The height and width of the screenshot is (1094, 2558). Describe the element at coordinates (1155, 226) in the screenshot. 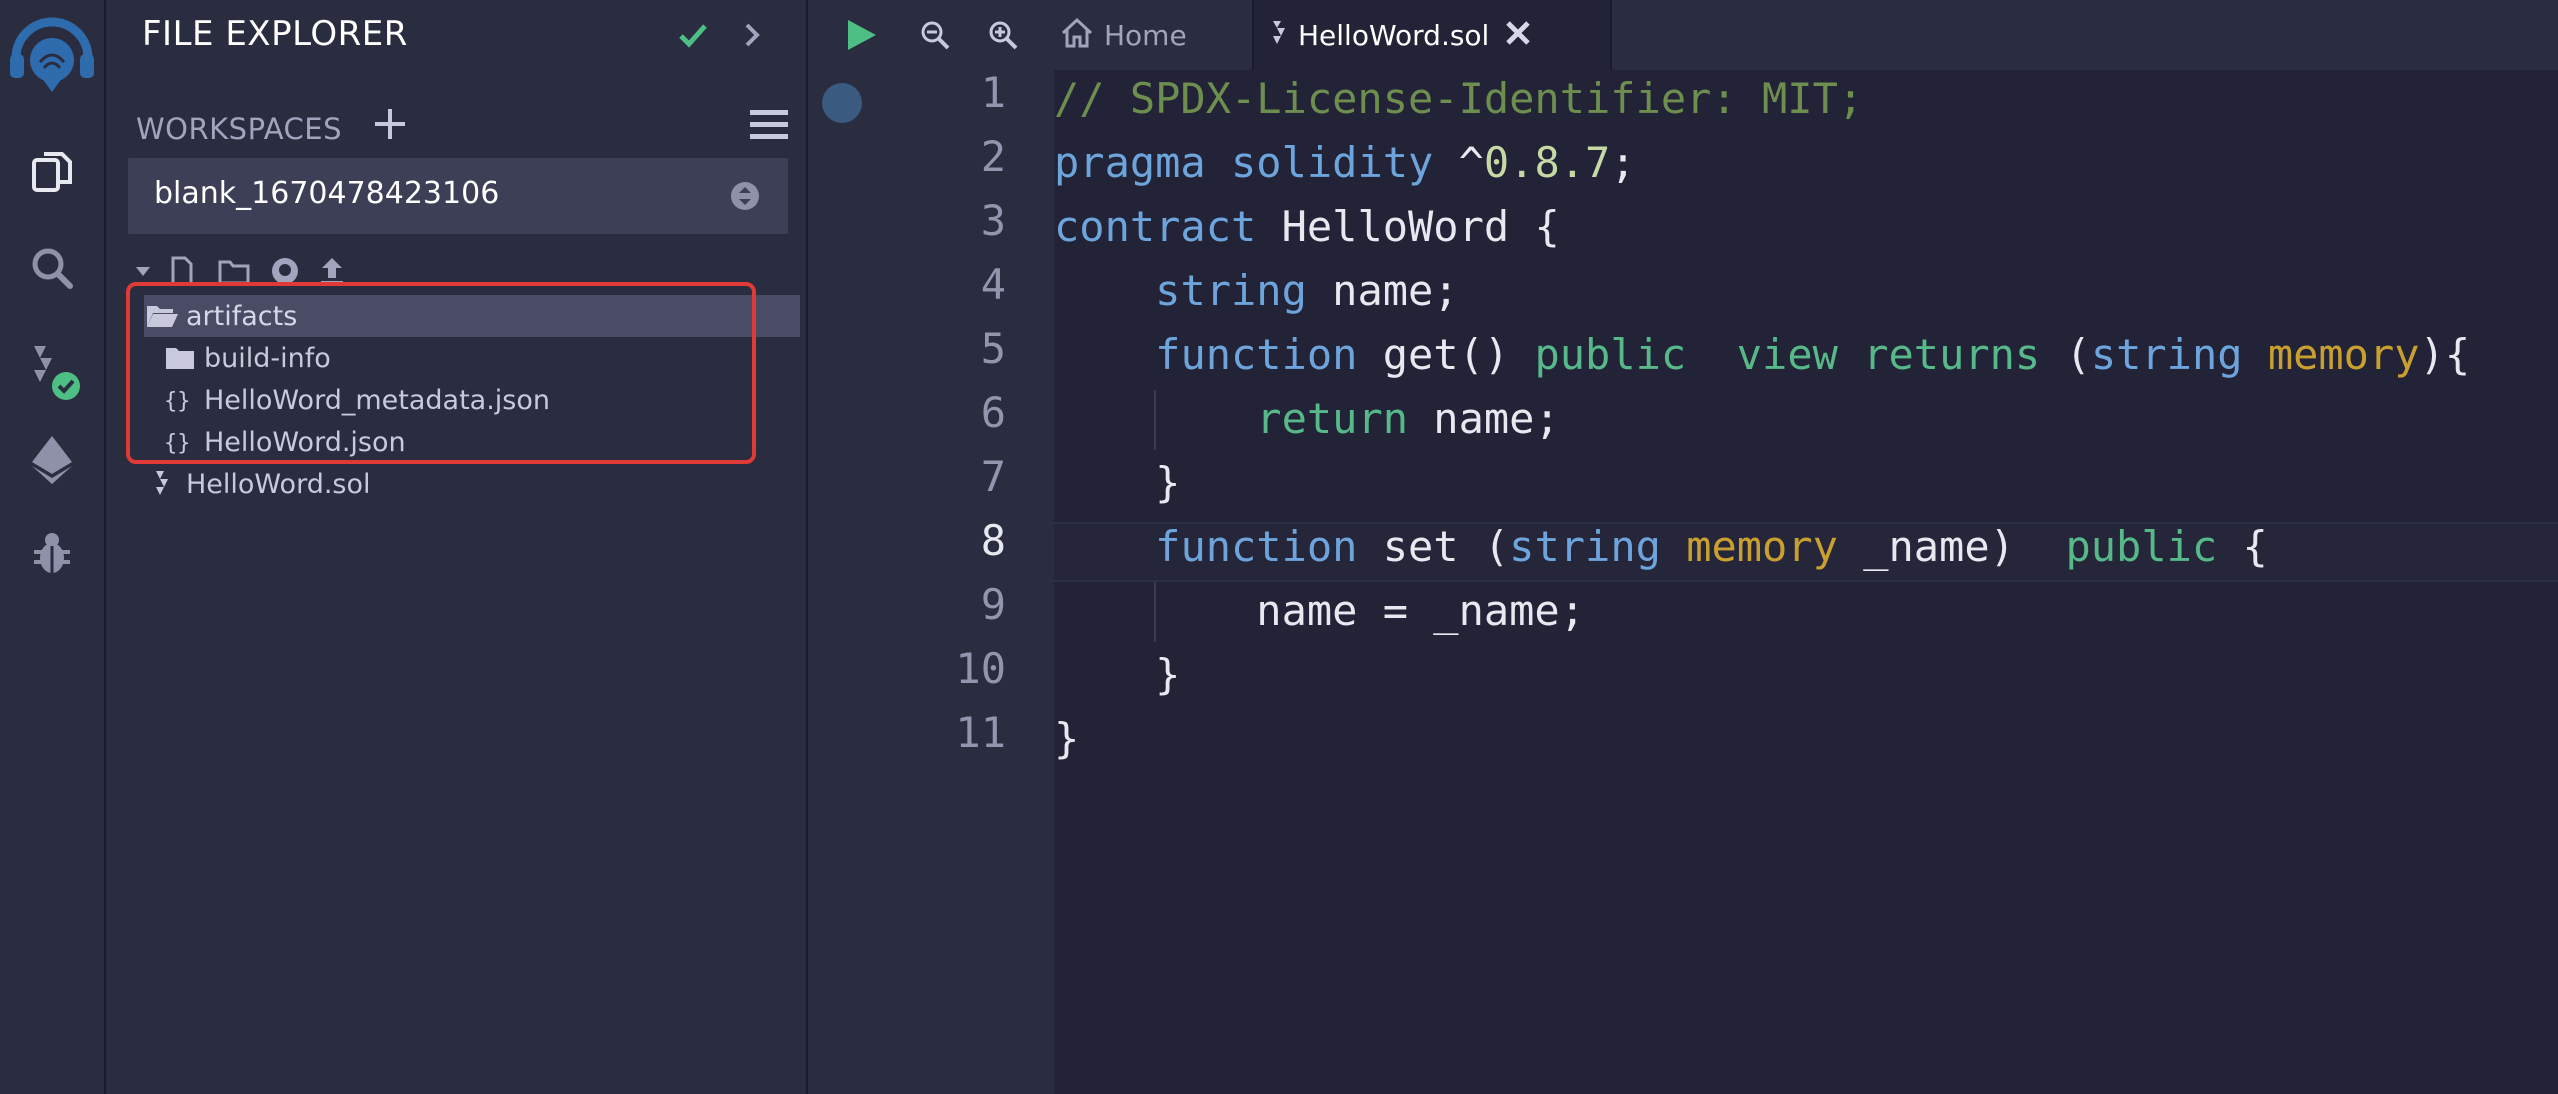

I see `code-token: contract` at that location.